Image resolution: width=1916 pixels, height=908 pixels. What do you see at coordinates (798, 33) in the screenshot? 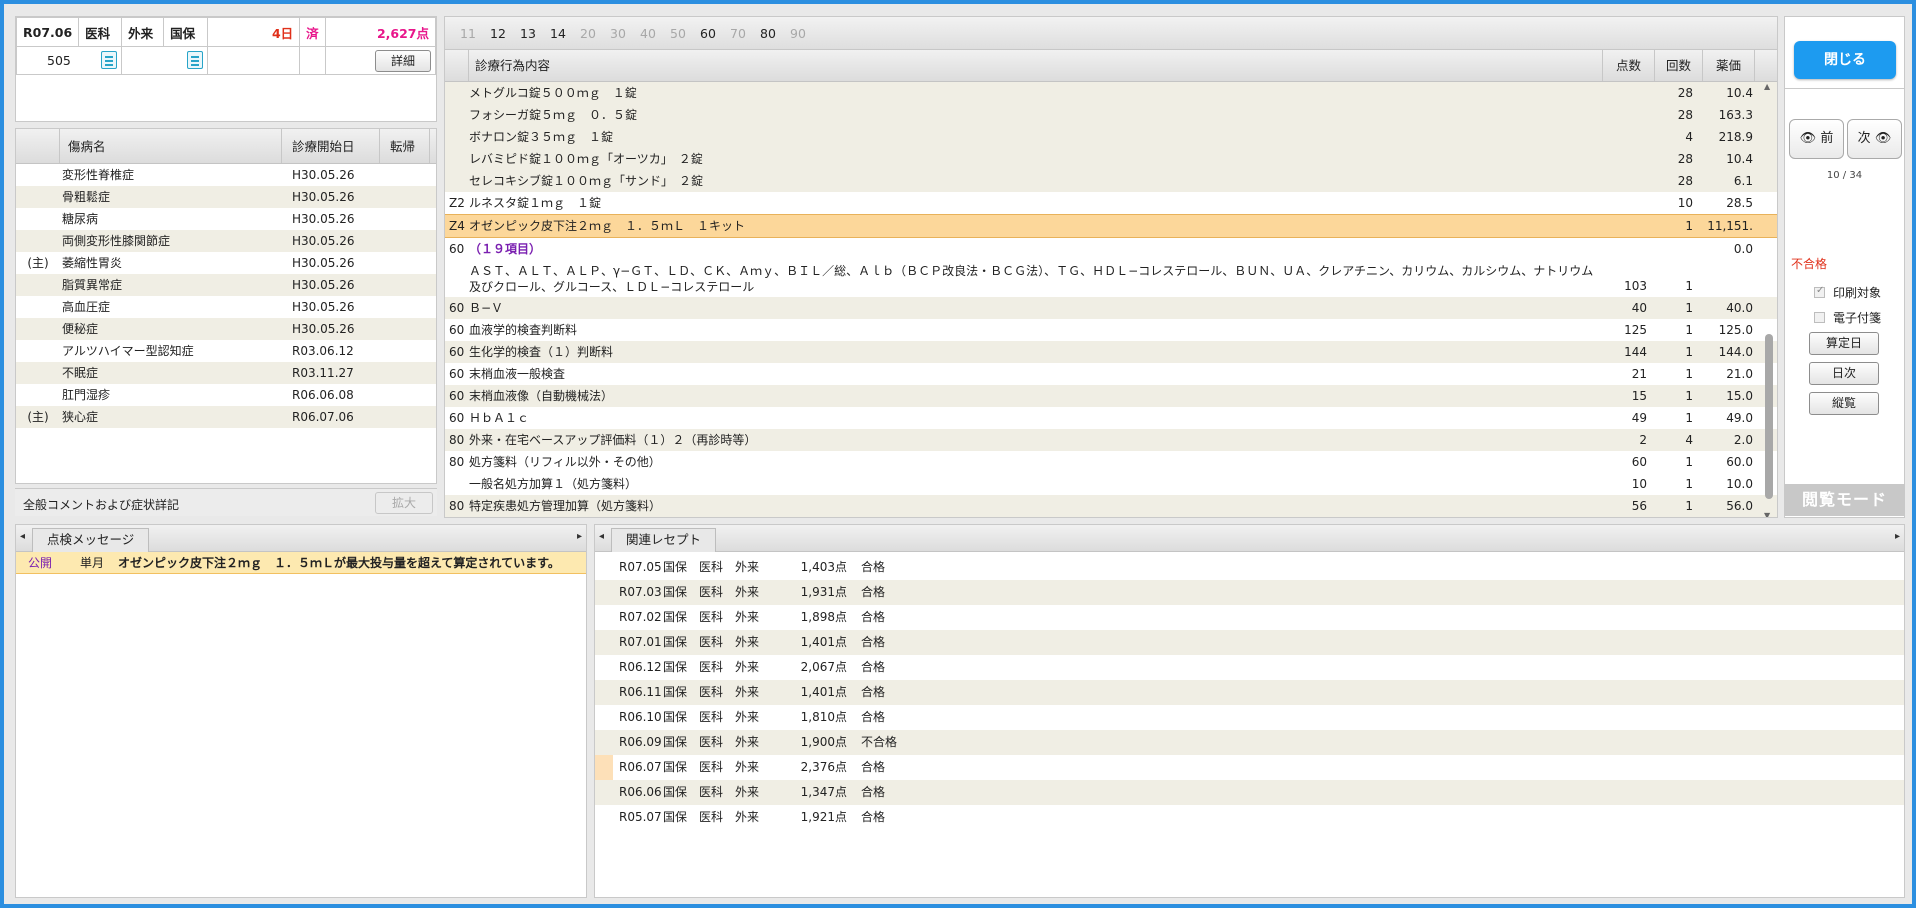
I see `tab-90: 90` at bounding box center [798, 33].